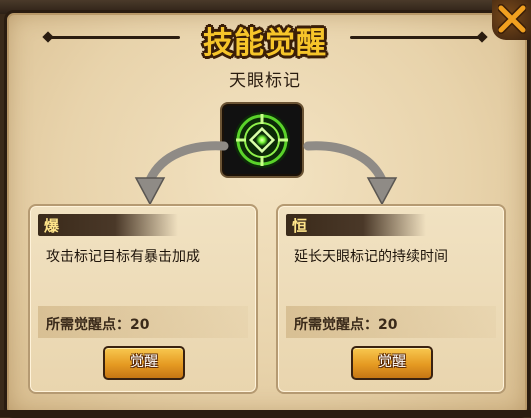  I want to click on option-description: 延长天眼标记的持续时间, so click(371, 257).